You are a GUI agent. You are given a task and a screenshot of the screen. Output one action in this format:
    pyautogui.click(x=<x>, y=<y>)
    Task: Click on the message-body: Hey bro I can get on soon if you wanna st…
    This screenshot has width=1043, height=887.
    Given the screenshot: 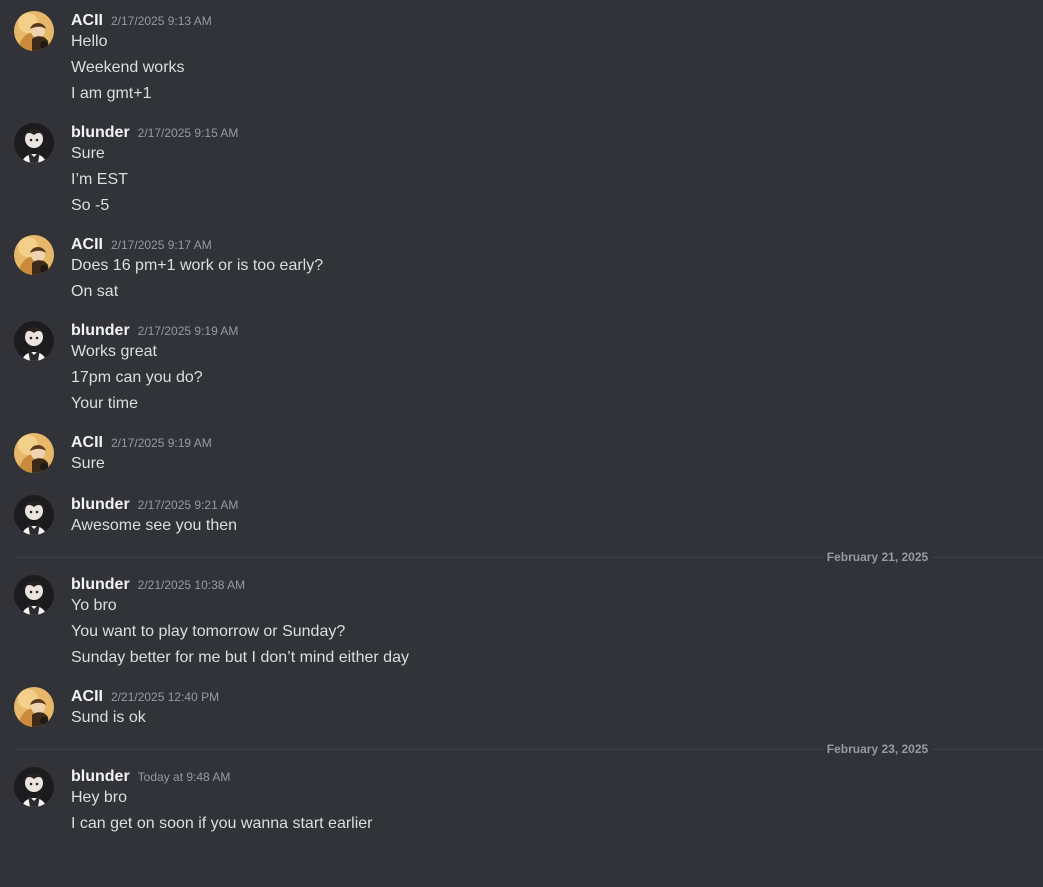 What is the action you would take?
    pyautogui.click(x=549, y=811)
    